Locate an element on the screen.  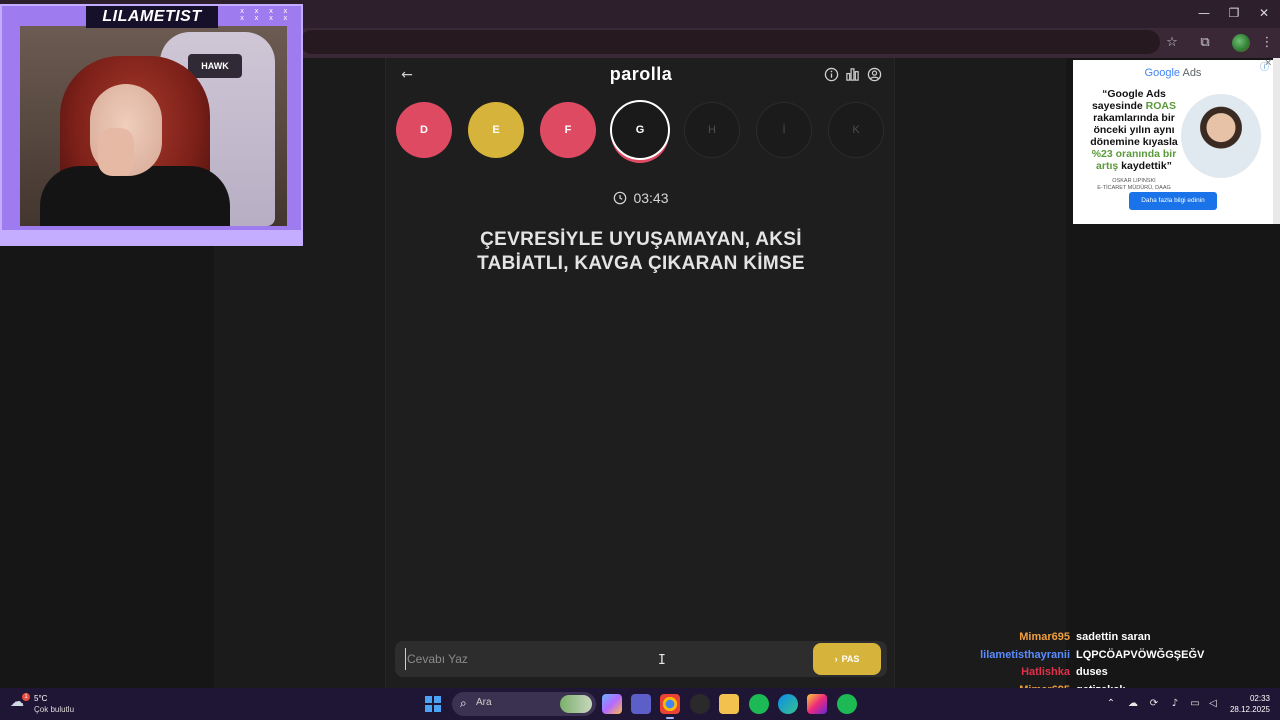
streamer-hand is located at coordinates (116, 152).